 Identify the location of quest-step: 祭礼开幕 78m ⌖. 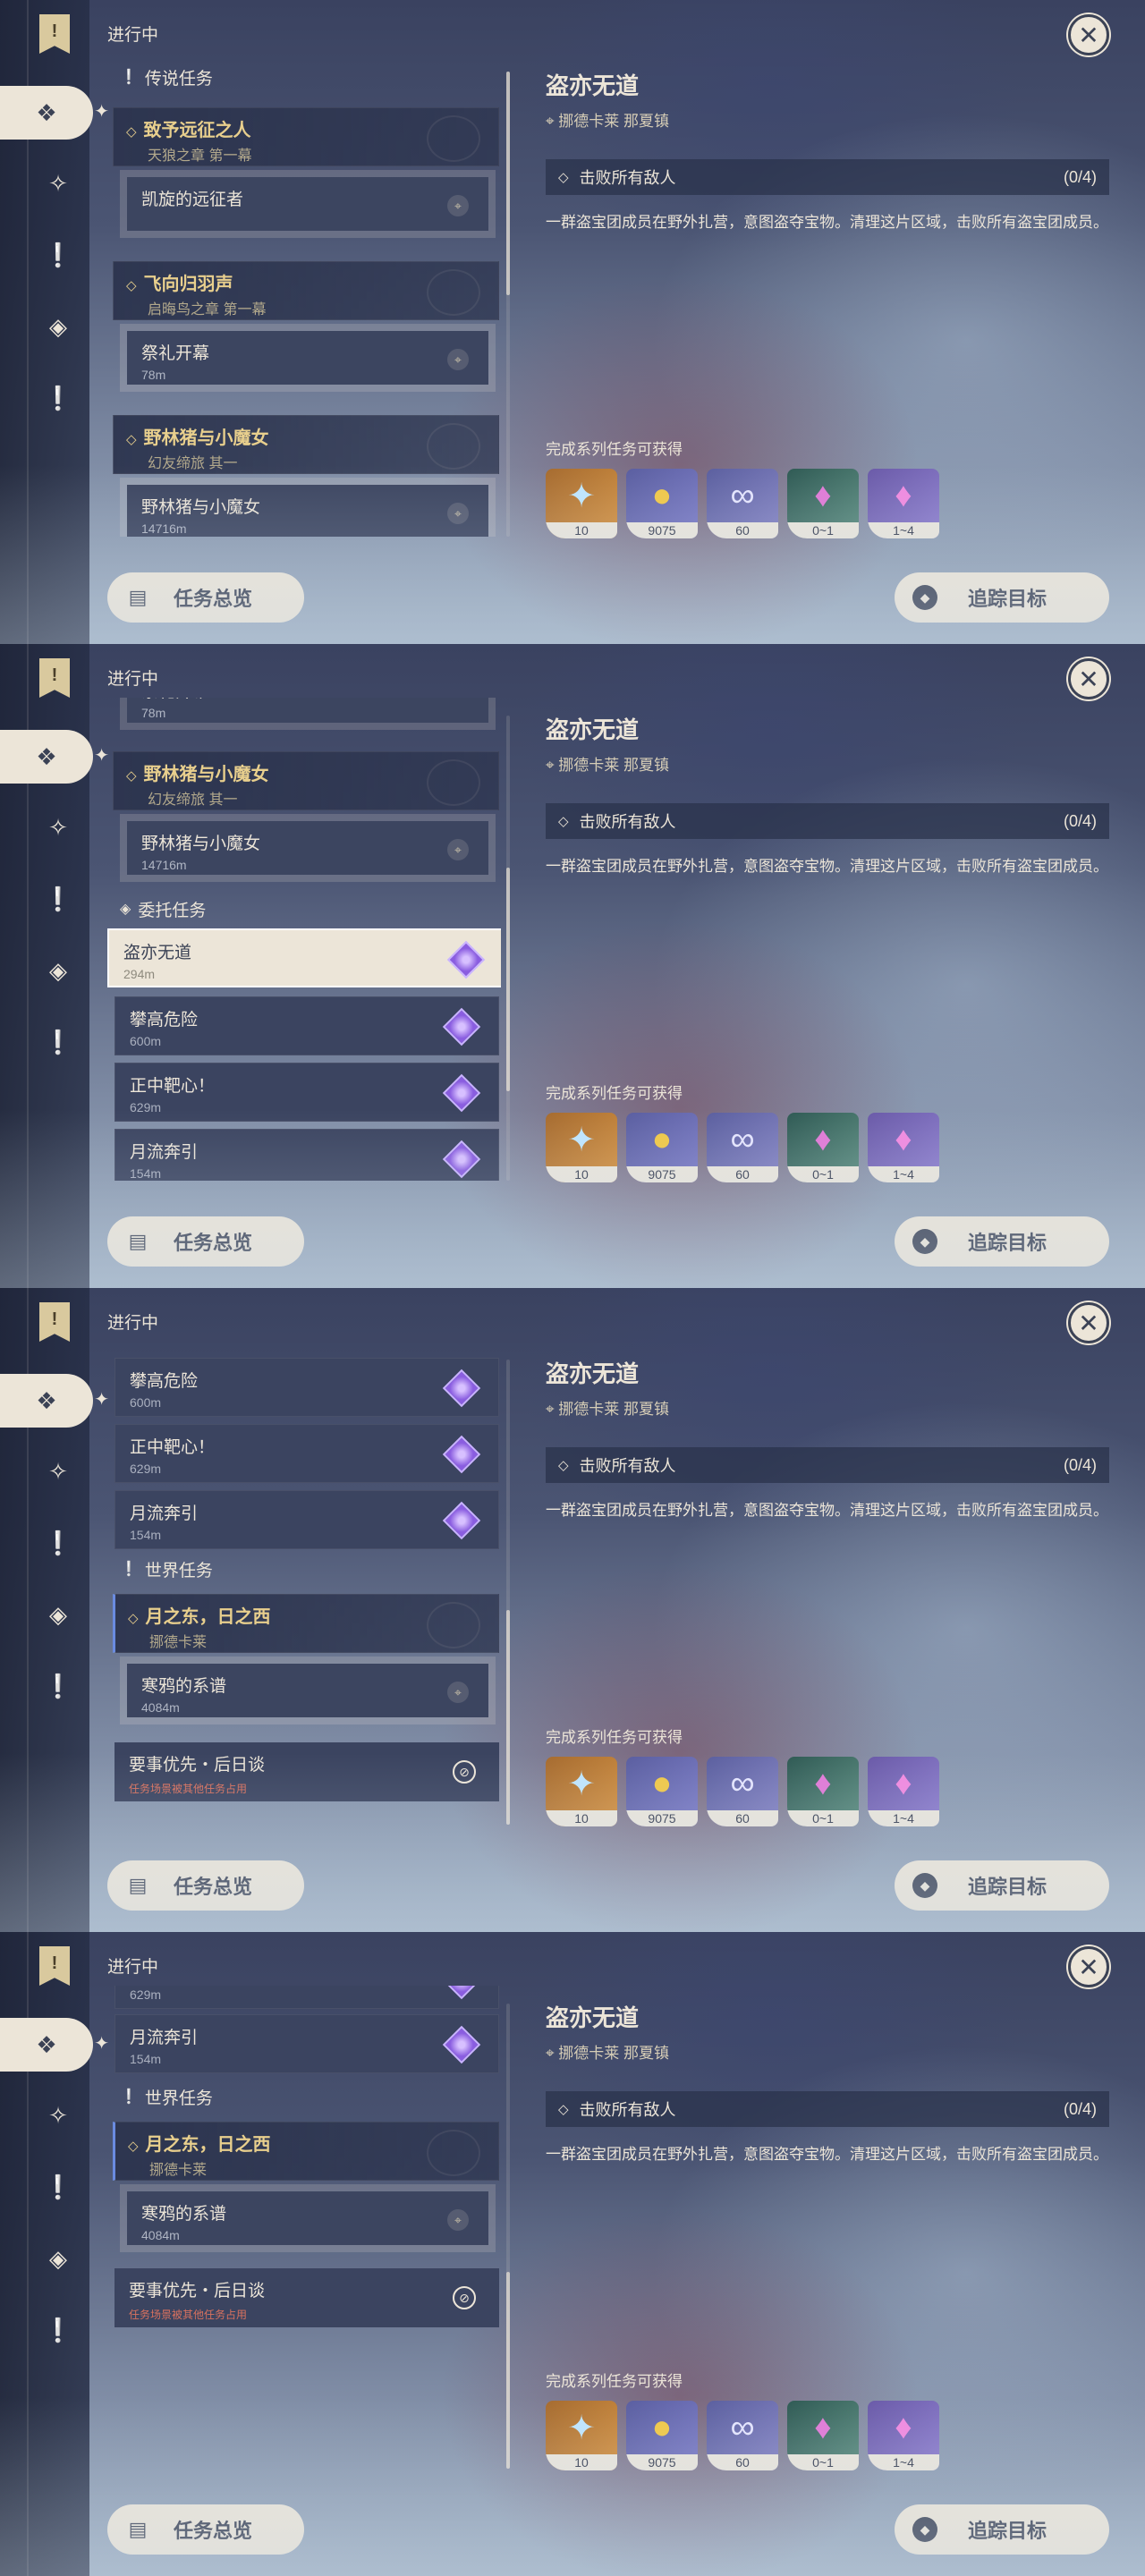
(308, 358).